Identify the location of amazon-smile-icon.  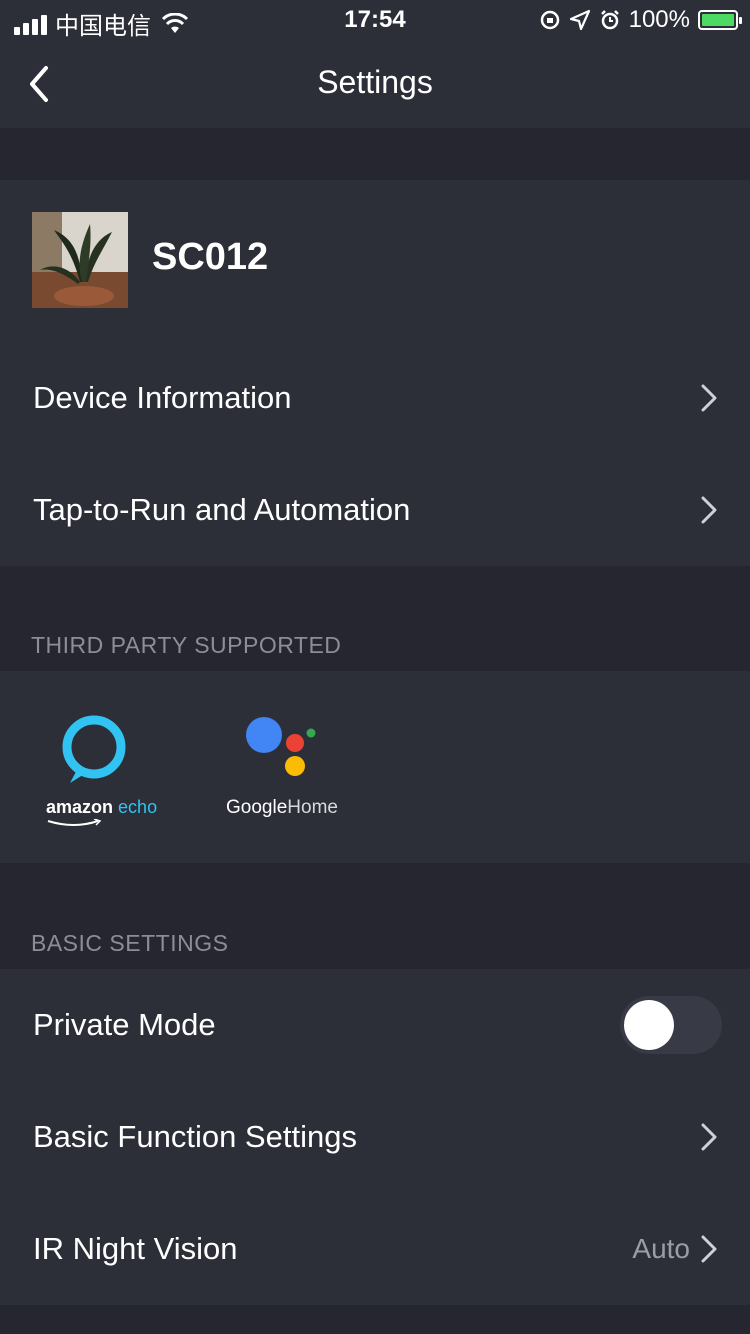
(74, 822).